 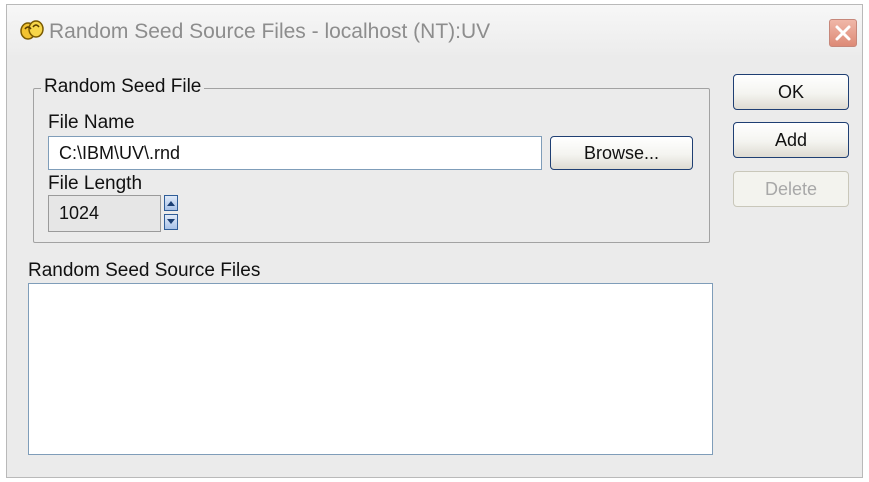 I want to click on app-logo-icon, so click(x=32, y=30).